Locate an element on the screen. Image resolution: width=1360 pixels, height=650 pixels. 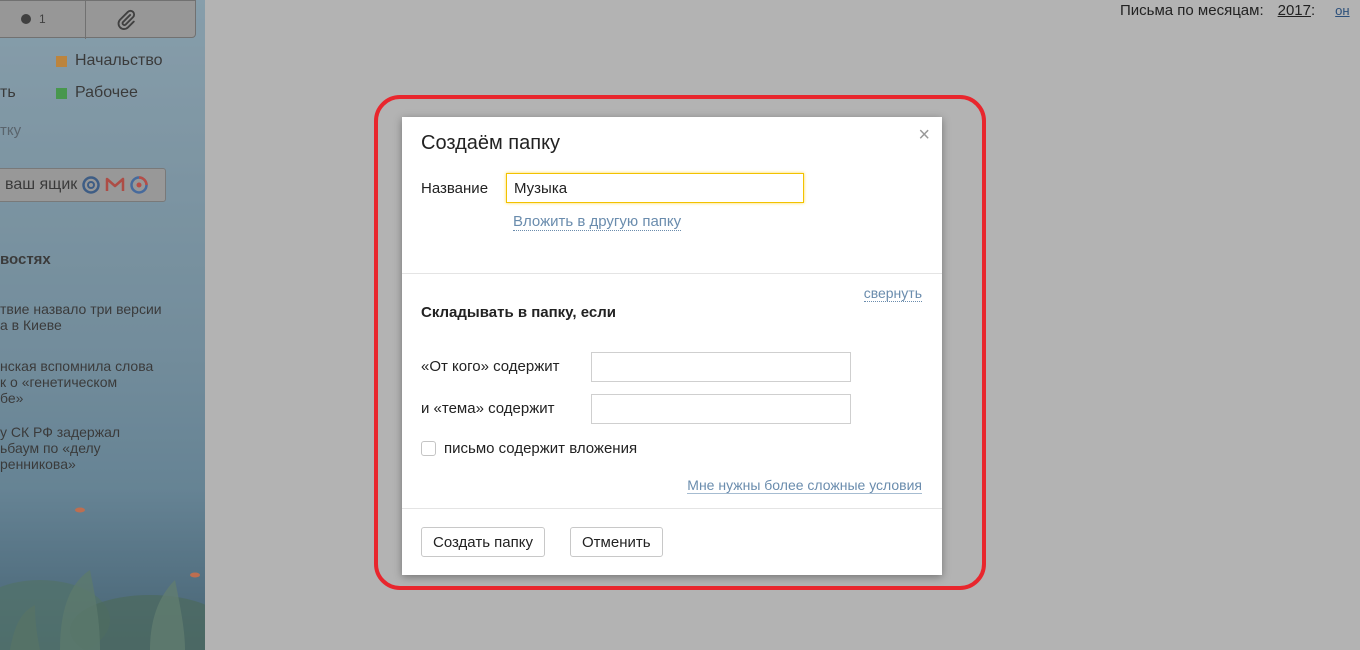
nest-folder-link: Вложить в другую папку is located at coordinates (597, 222).